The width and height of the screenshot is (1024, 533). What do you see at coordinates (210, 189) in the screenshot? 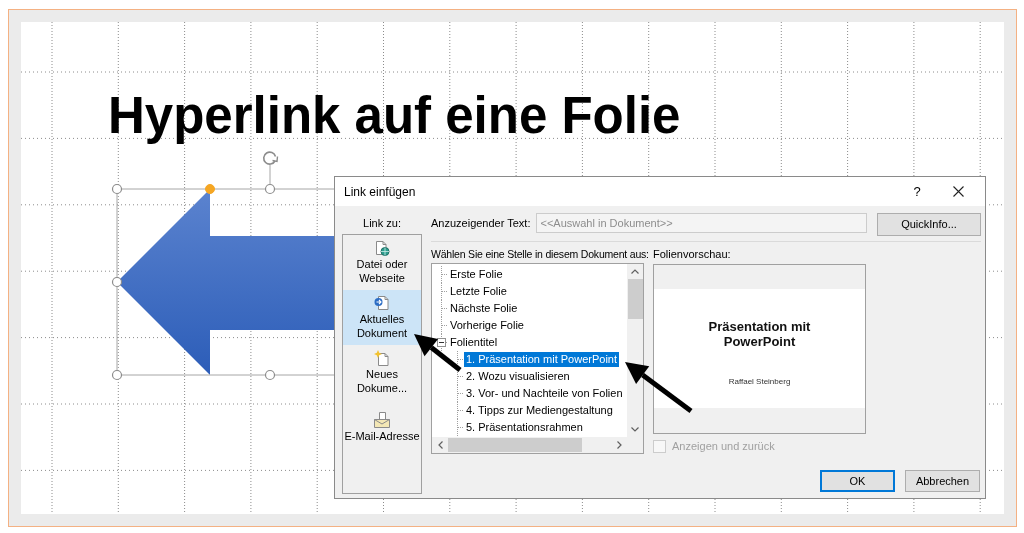
I see `adjust-handle` at bounding box center [210, 189].